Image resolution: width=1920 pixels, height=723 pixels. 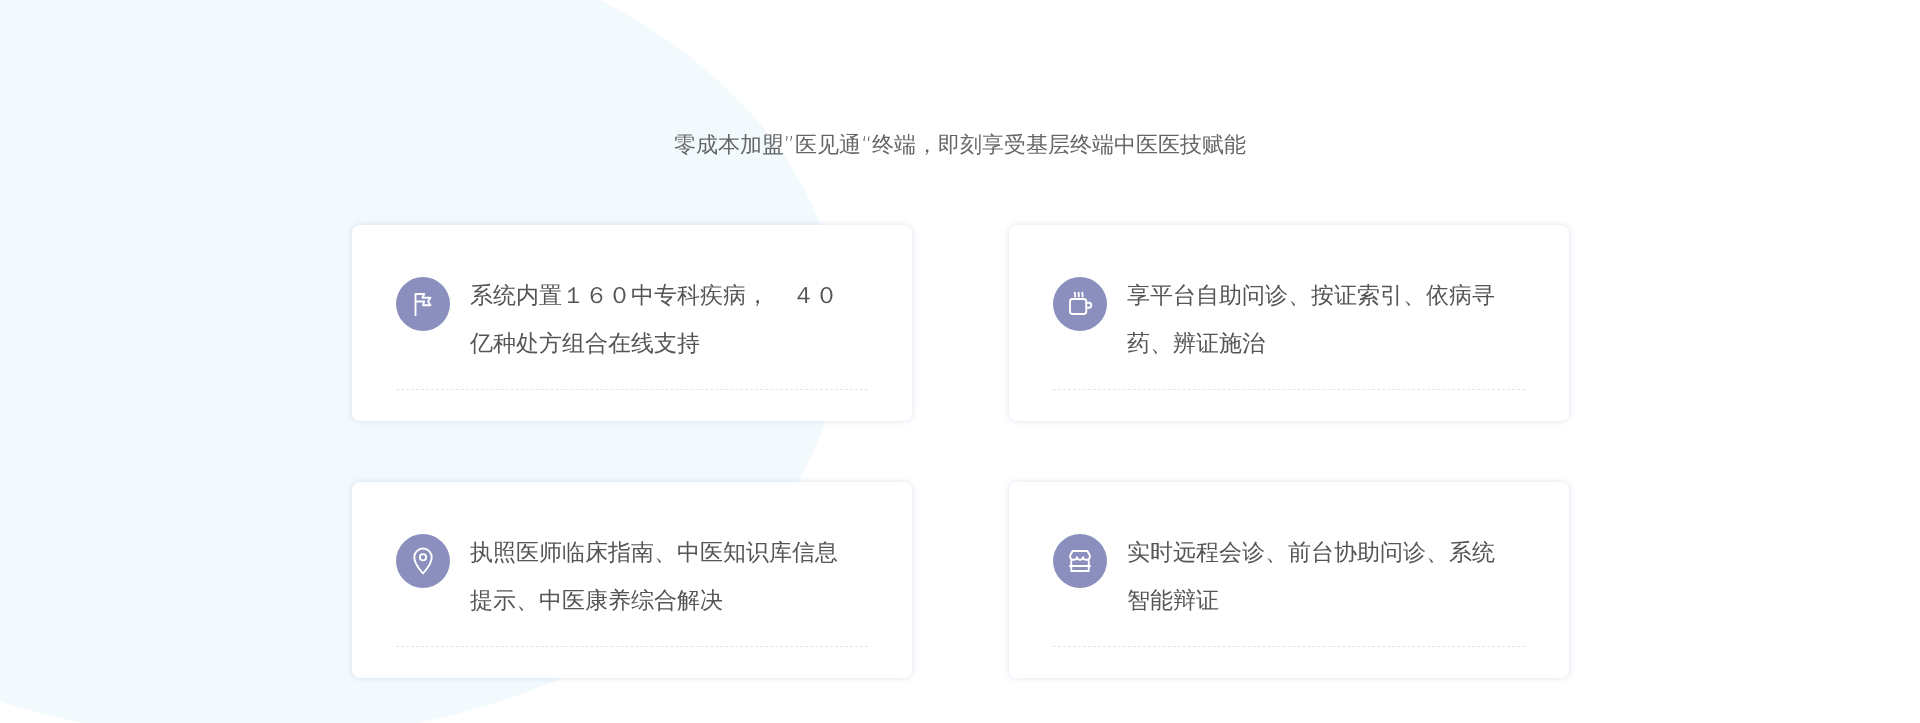 What do you see at coordinates (1311, 319) in the screenshot?
I see `feature-text: 享平台自助问诊、按证索引、依病寻药、辨证施治` at bounding box center [1311, 319].